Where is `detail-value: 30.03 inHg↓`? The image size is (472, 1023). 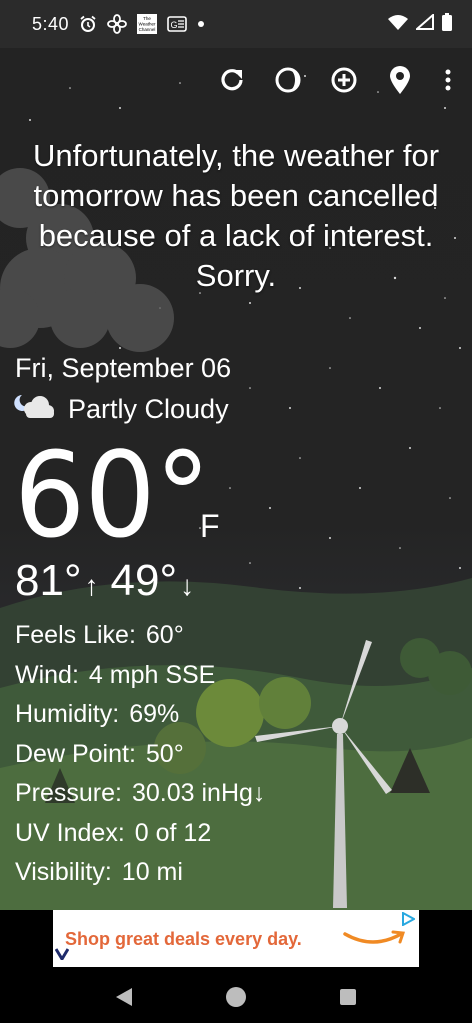 detail-value: 30.03 inHg↓ is located at coordinates (198, 793).